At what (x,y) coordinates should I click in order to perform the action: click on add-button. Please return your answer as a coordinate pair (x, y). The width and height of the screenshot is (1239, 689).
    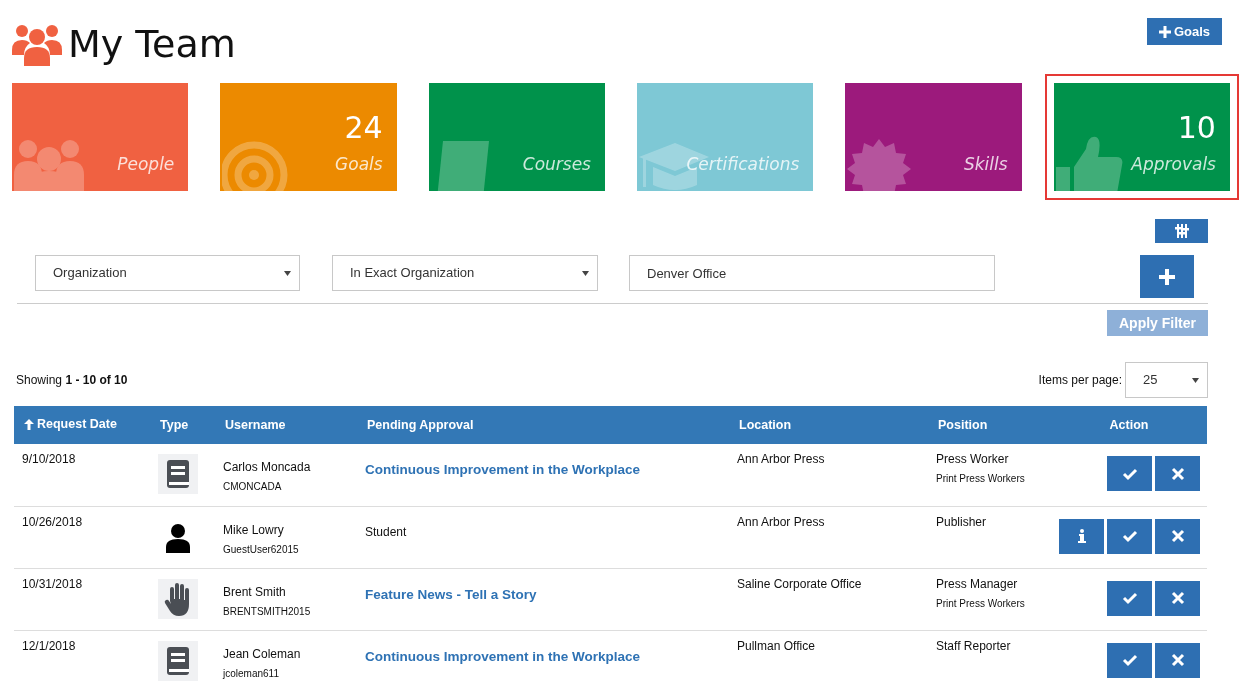
    Looking at the image, I should click on (1167, 276).